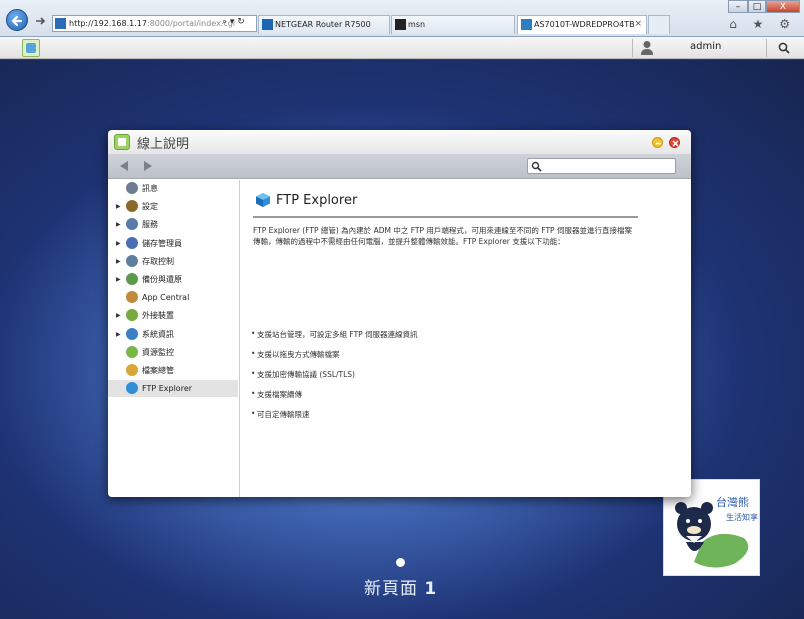  I want to click on feature-item: 支援以拖曳方式傳輸檔案, so click(295, 354).